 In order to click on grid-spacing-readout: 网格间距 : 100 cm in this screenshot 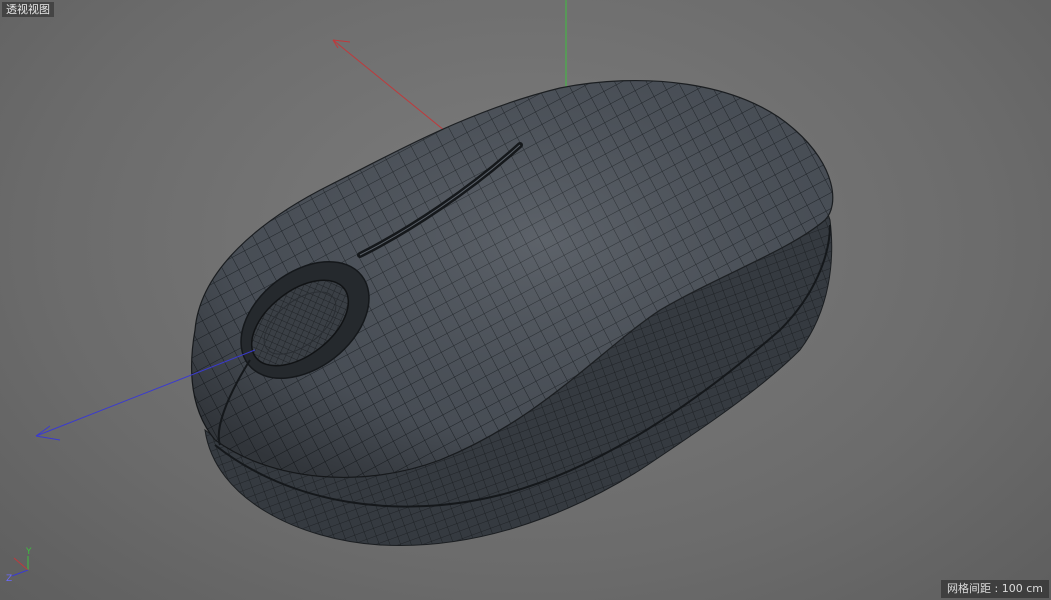, I will do `click(995, 589)`.